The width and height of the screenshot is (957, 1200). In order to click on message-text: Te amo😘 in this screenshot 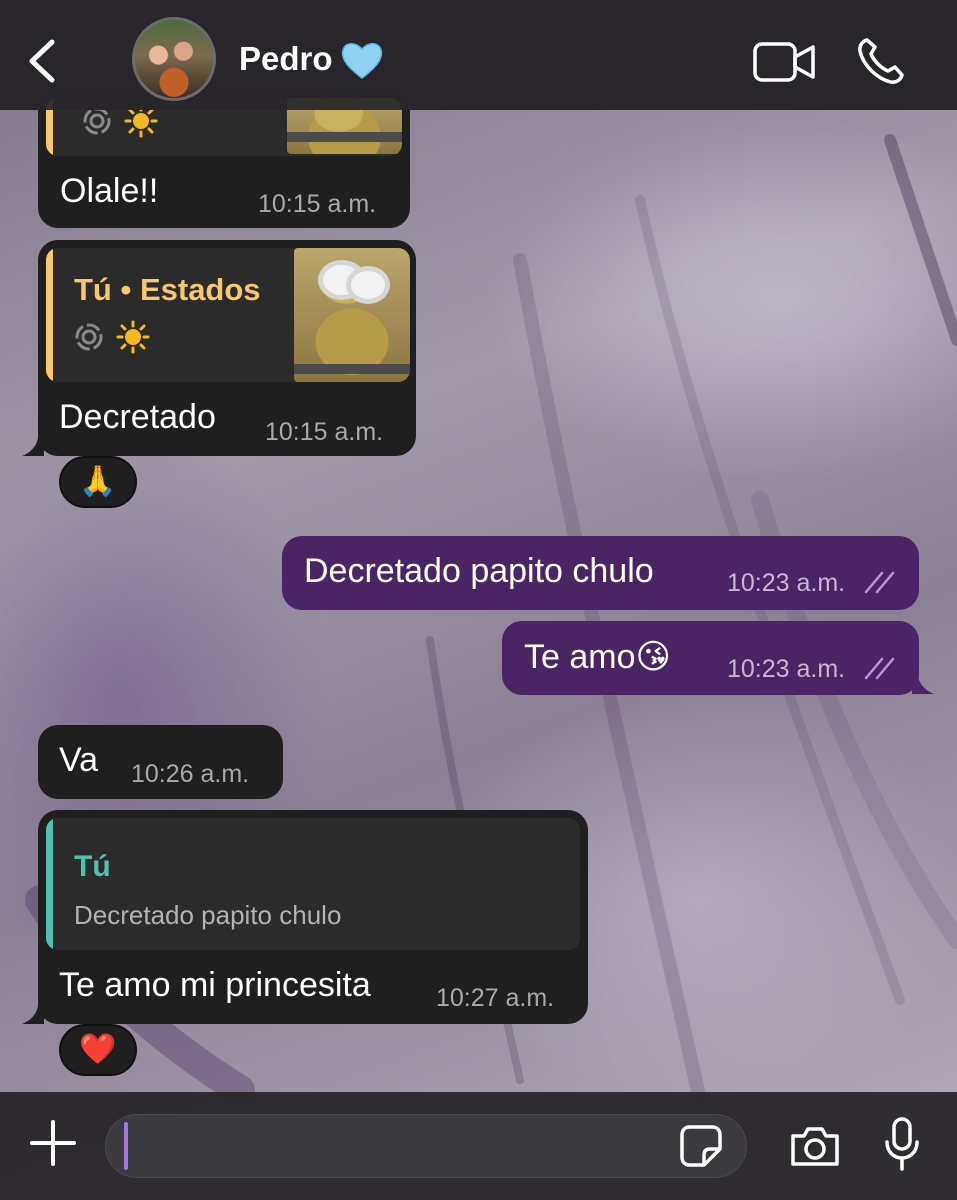, I will do `click(597, 657)`.